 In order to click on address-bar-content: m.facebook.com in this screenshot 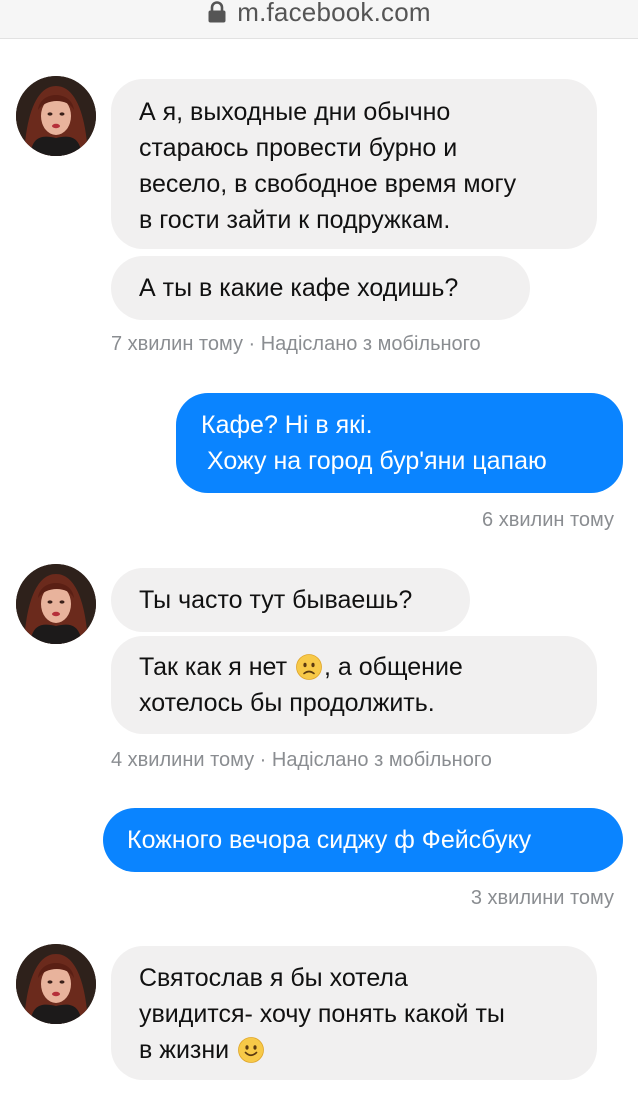, I will do `click(319, 13)`.